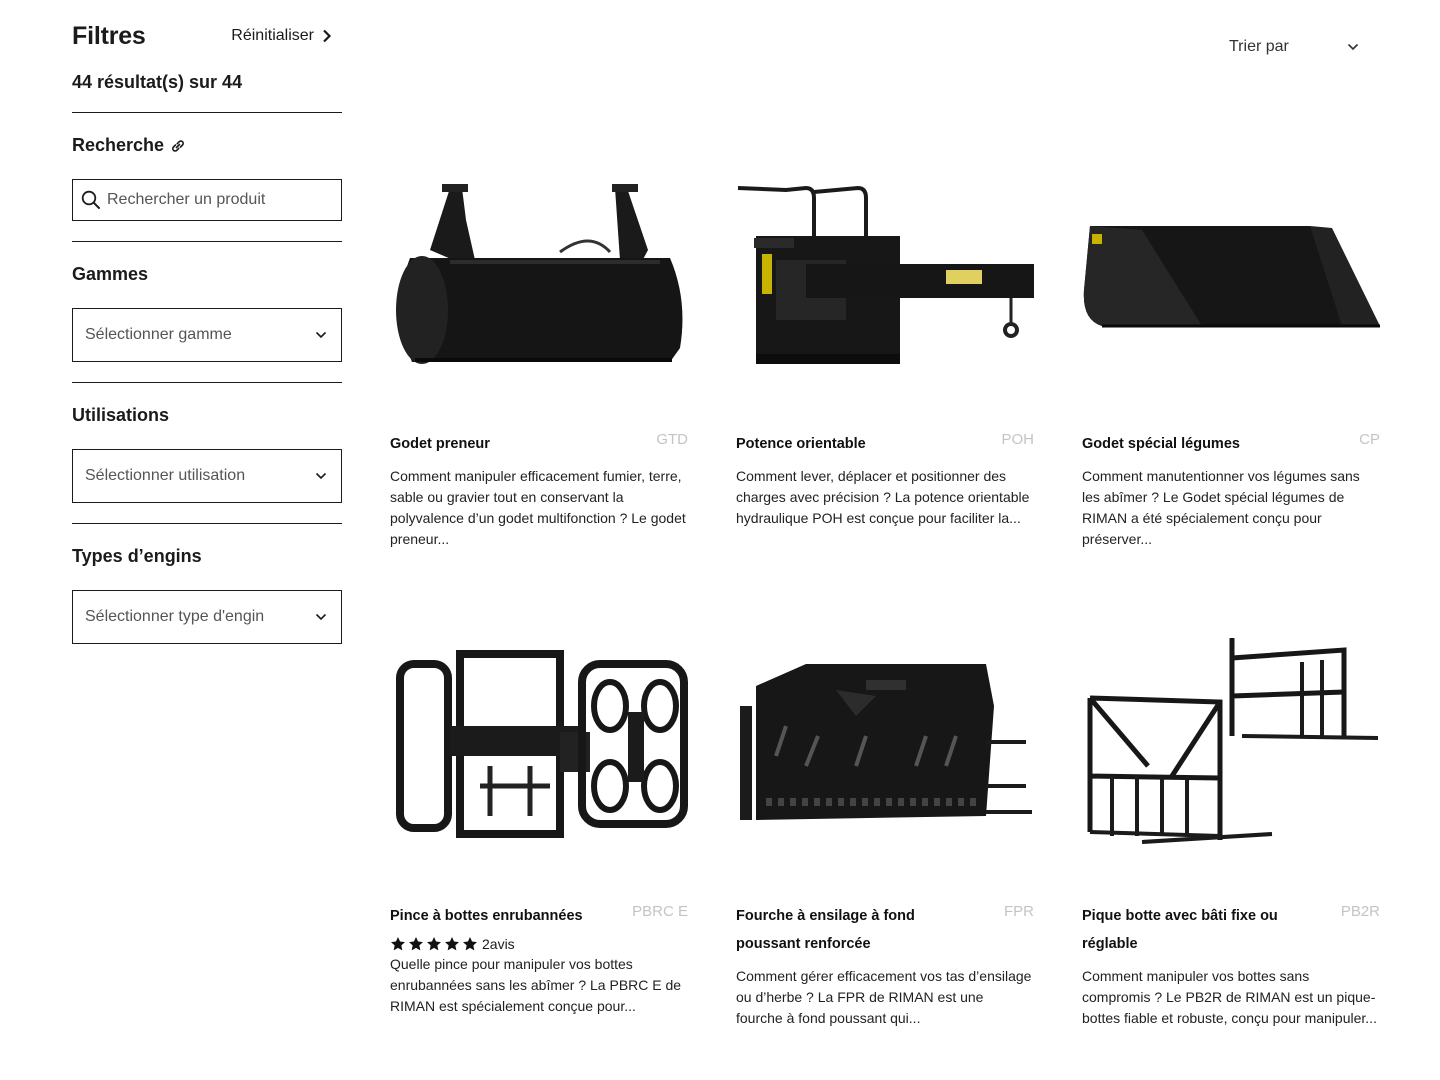  Describe the element at coordinates (1197, 930) in the screenshot. I see `product-title: Pique botte avec bâti fixe ou réglable` at that location.